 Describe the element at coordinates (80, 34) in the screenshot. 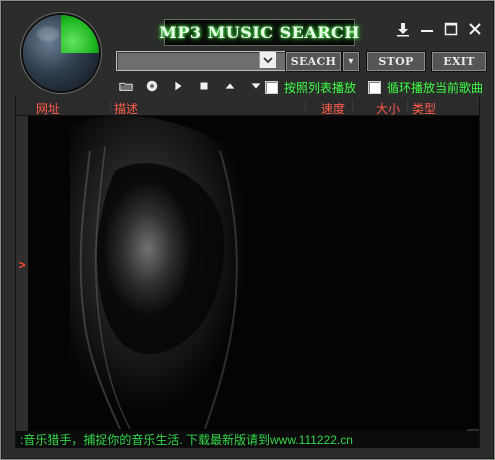

I see `globe-green-quadrant` at that location.